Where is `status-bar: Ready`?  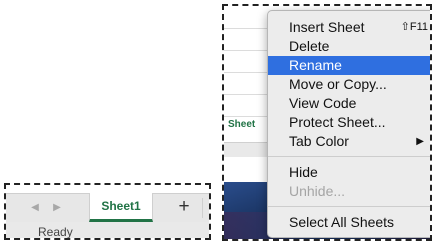 status-bar: Ready is located at coordinates (107, 230).